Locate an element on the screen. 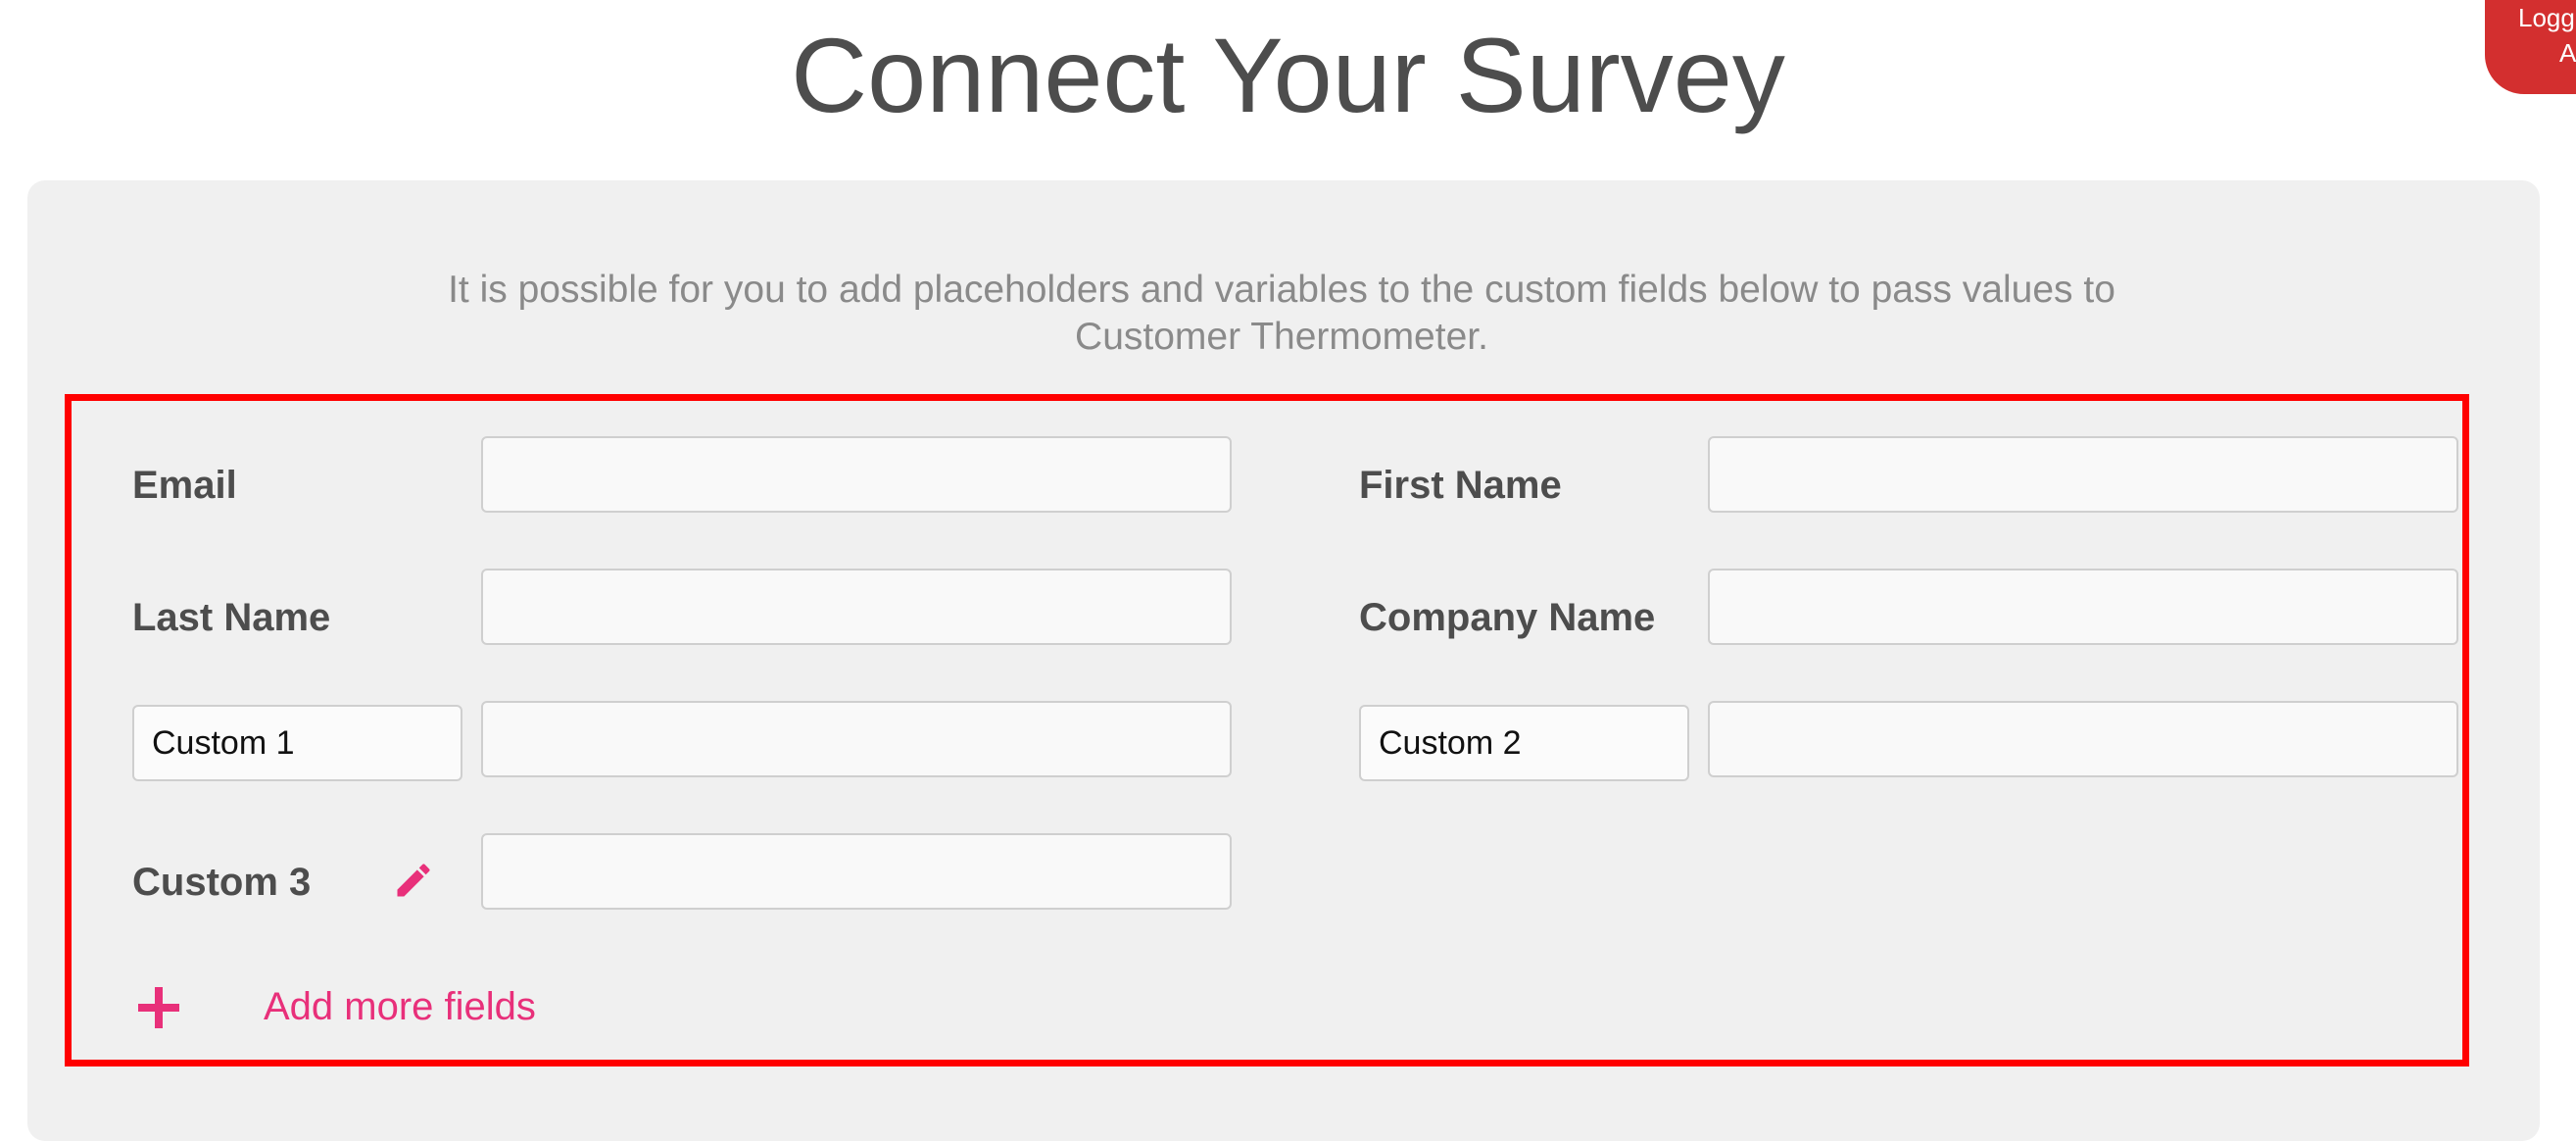  custom3-value-field is located at coordinates (856, 871).